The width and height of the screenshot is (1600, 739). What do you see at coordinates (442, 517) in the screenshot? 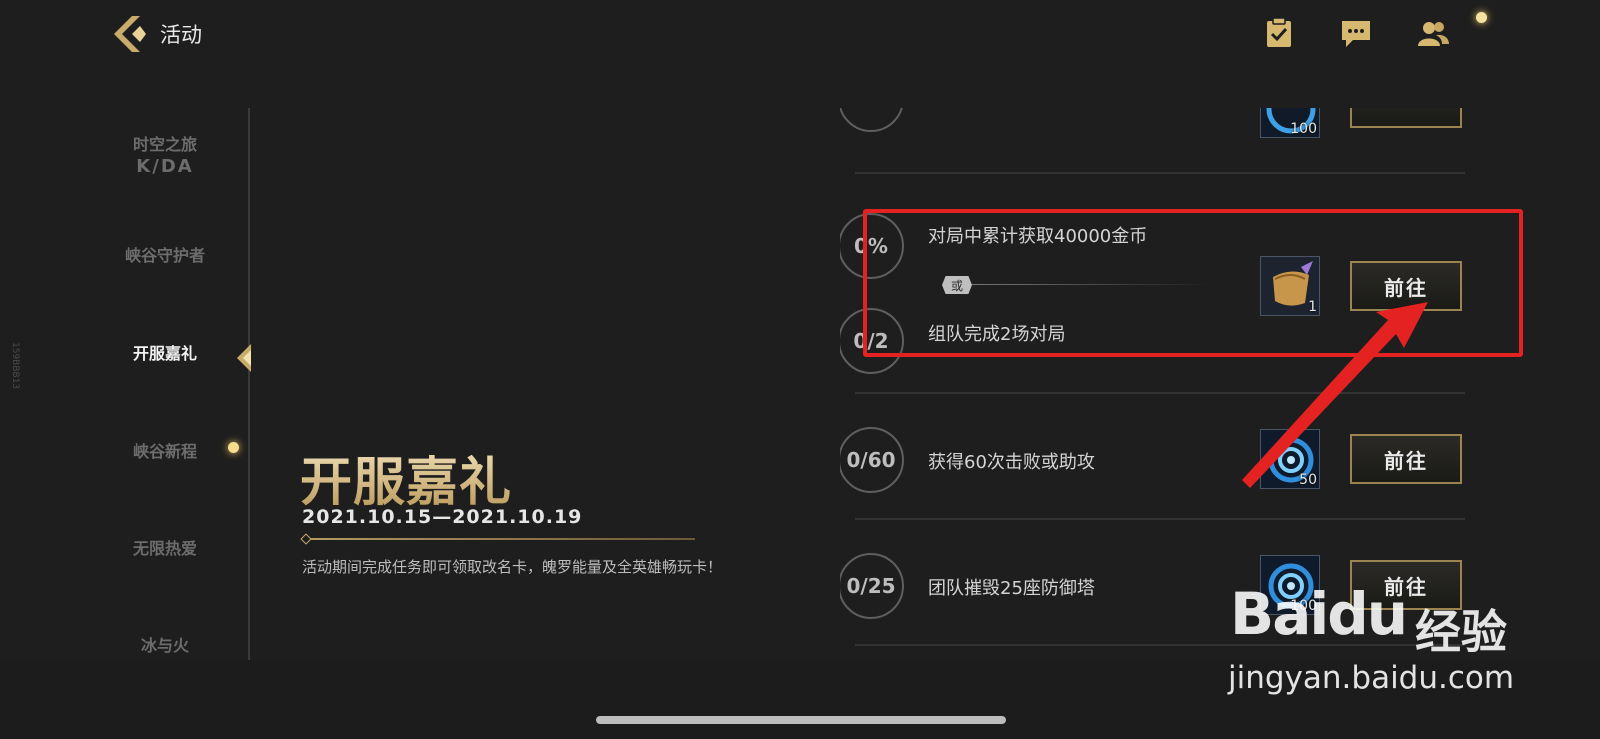
I see `event-date: 2021.10.15—2021.10.19` at bounding box center [442, 517].